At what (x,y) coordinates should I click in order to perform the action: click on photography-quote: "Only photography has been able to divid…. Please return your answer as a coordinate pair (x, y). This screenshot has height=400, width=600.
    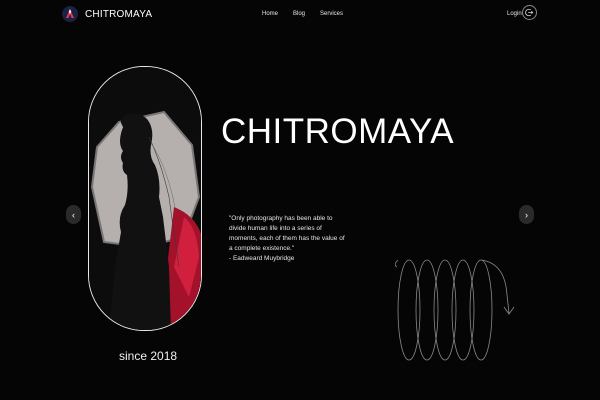
    Looking at the image, I should click on (299, 239).